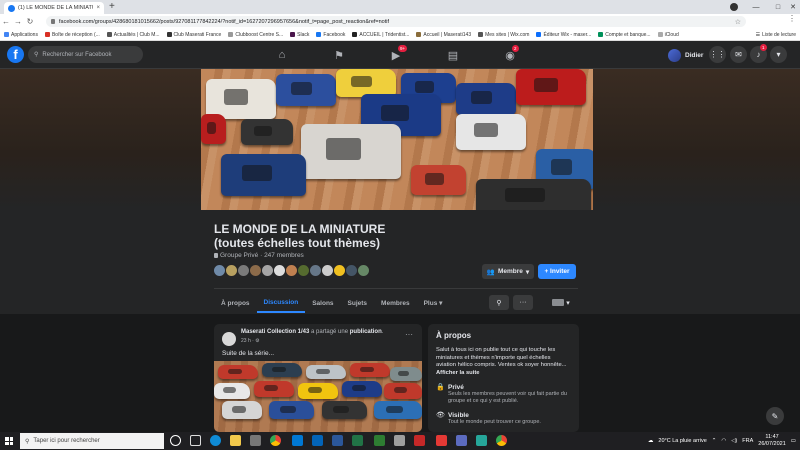 Image resolution: width=800 pixels, height=450 pixels. Describe the element at coordinates (9, 441) in the screenshot. I see `windows-start-button` at that location.